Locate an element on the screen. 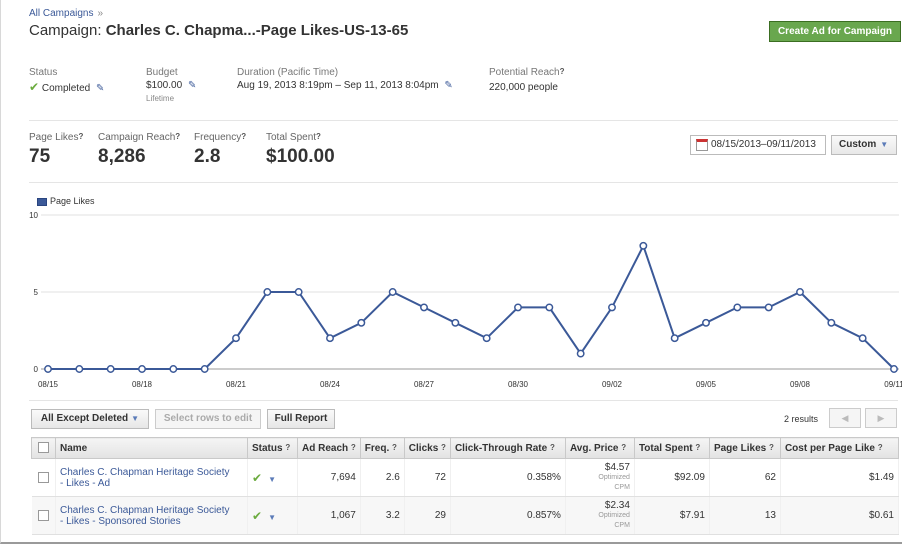 The height and width of the screenshot is (544, 902). divider is located at coordinates (463, 400).